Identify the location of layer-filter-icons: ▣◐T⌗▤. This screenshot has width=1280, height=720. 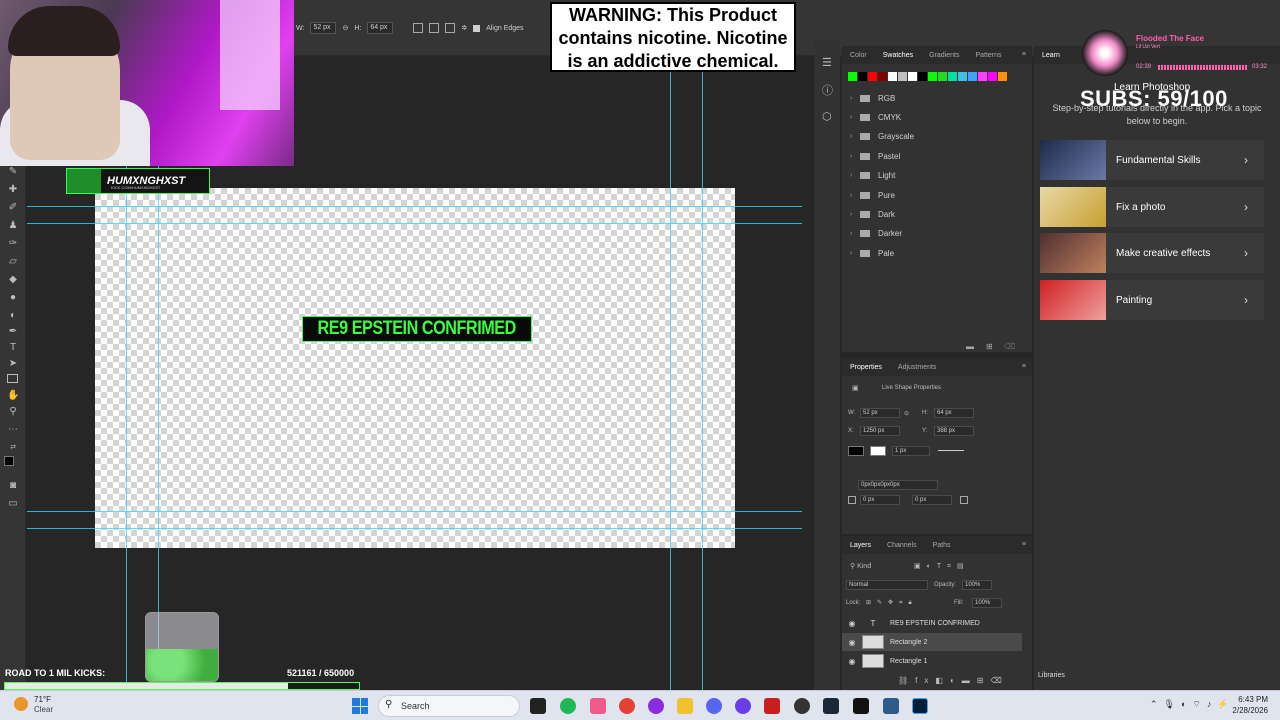
(942, 566).